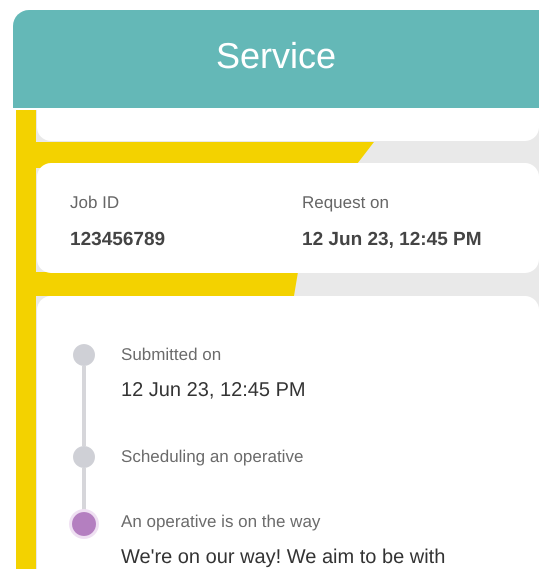  What do you see at coordinates (212, 457) in the screenshot?
I see `step-label: Scheduling an operative` at bounding box center [212, 457].